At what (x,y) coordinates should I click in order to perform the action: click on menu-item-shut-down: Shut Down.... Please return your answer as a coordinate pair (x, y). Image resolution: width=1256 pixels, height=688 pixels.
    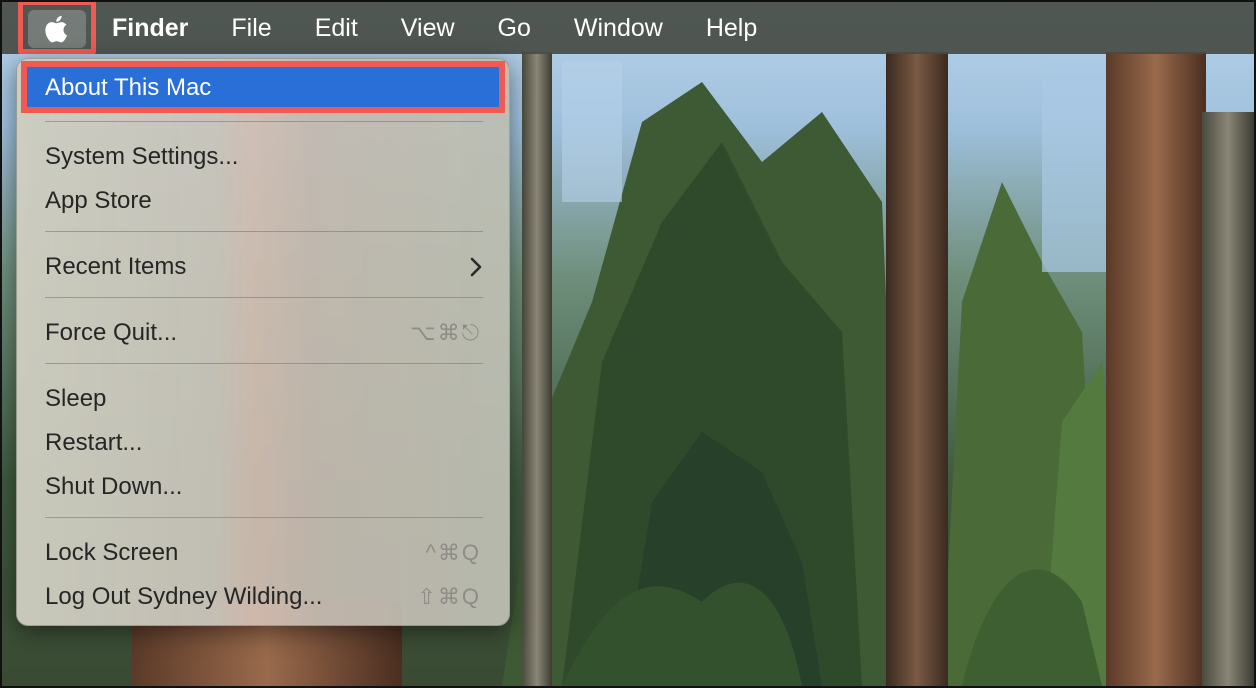
    Looking at the image, I should click on (263, 487).